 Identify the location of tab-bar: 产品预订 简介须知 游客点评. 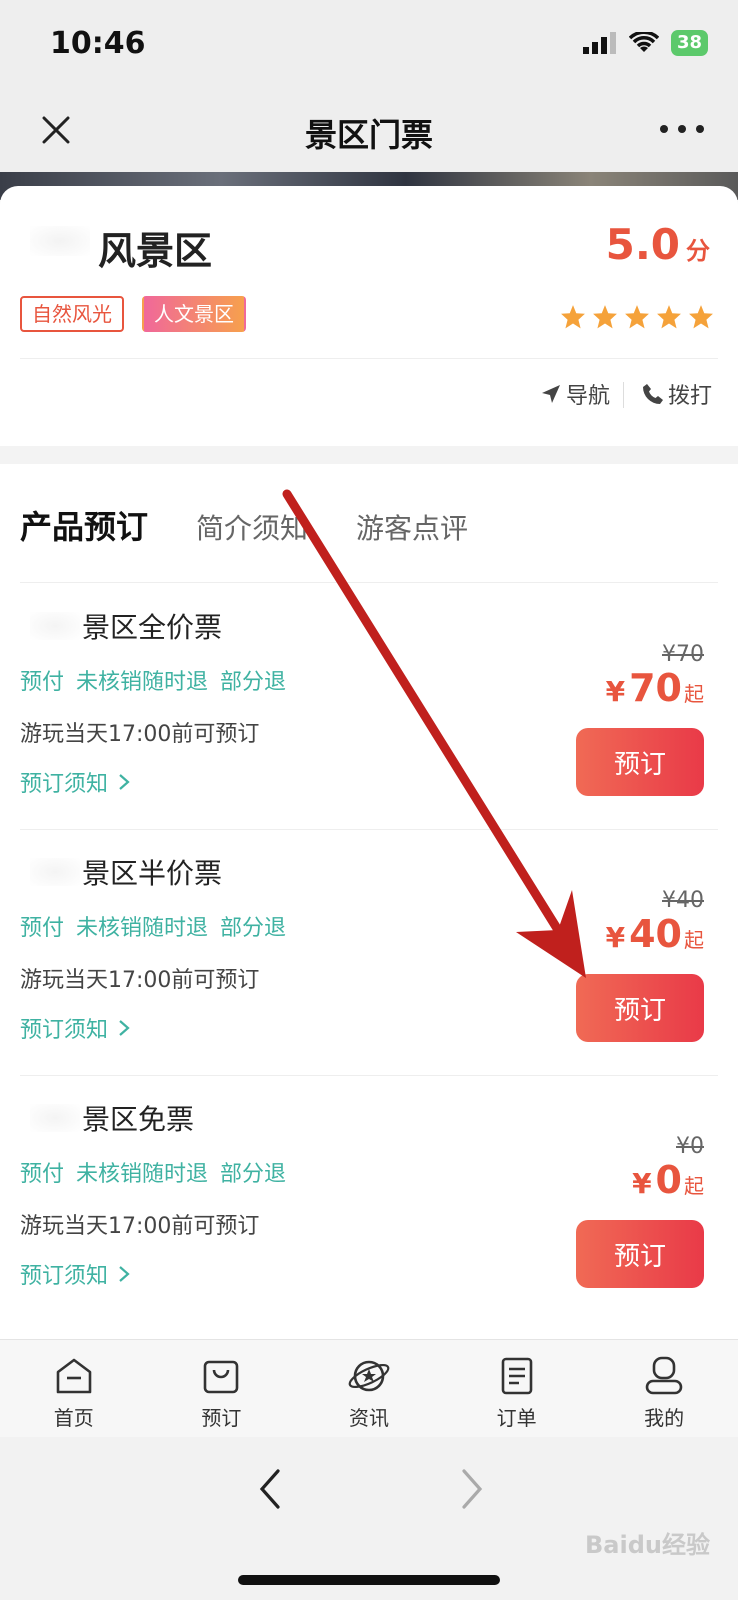
(268, 525).